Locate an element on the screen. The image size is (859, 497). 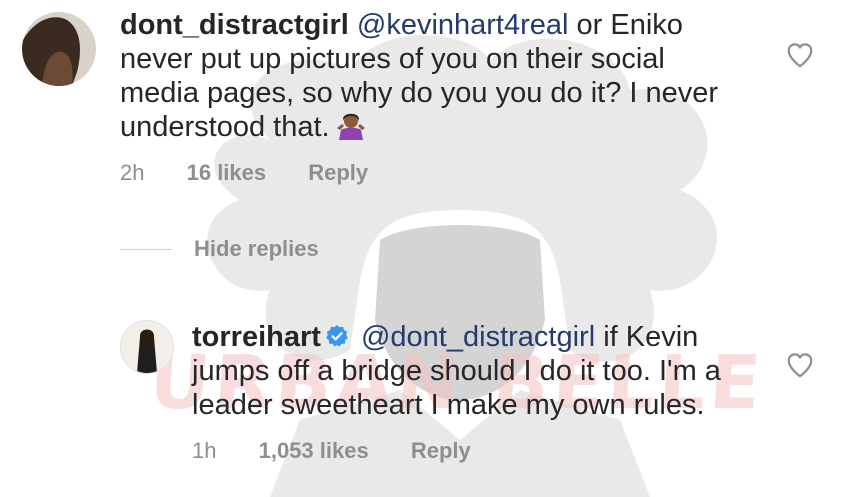
hide-replies-label: Hide replies is located at coordinates (256, 248).